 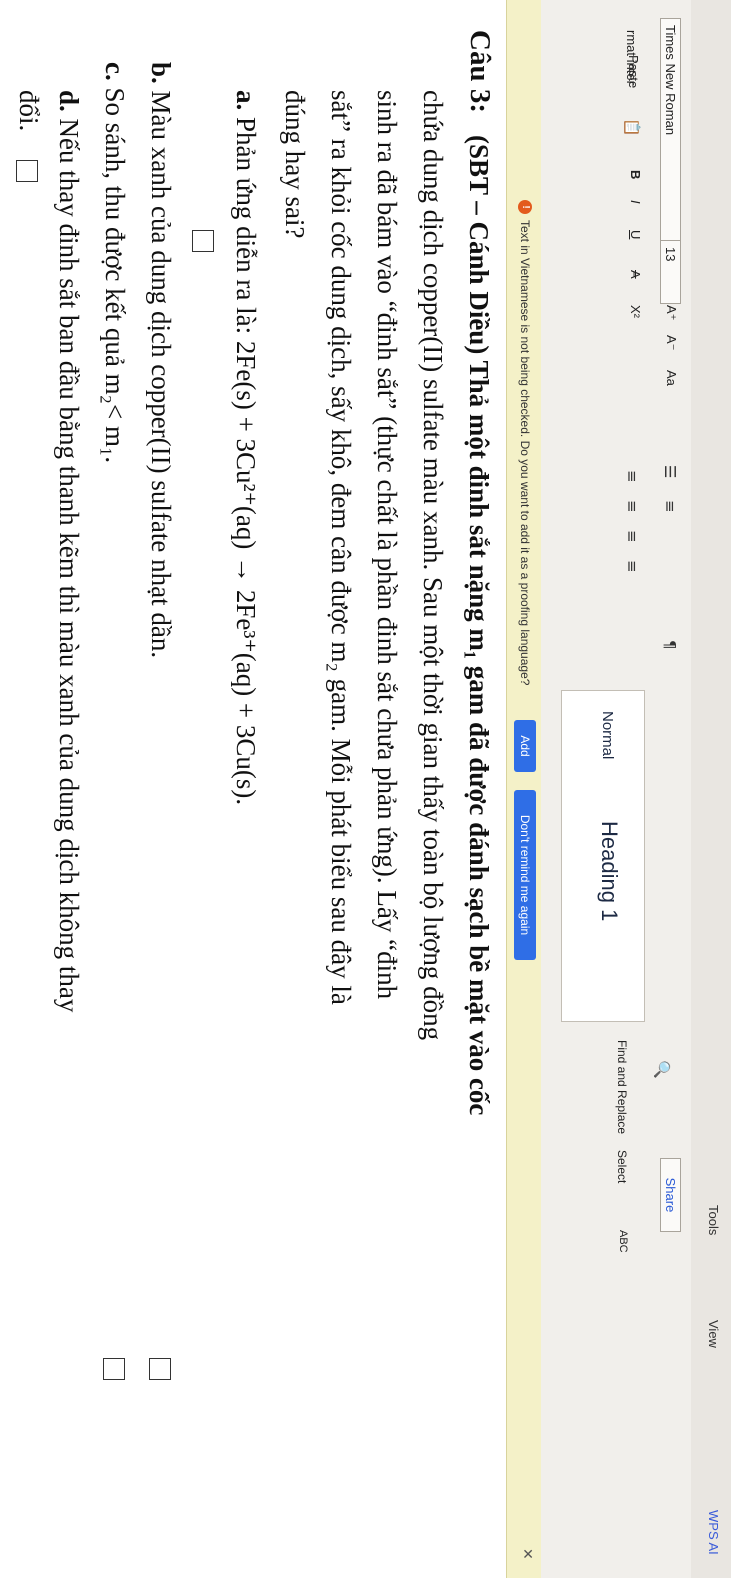 I want to click on styles-gallery: Normal Heading 1, so click(x=603, y=856).